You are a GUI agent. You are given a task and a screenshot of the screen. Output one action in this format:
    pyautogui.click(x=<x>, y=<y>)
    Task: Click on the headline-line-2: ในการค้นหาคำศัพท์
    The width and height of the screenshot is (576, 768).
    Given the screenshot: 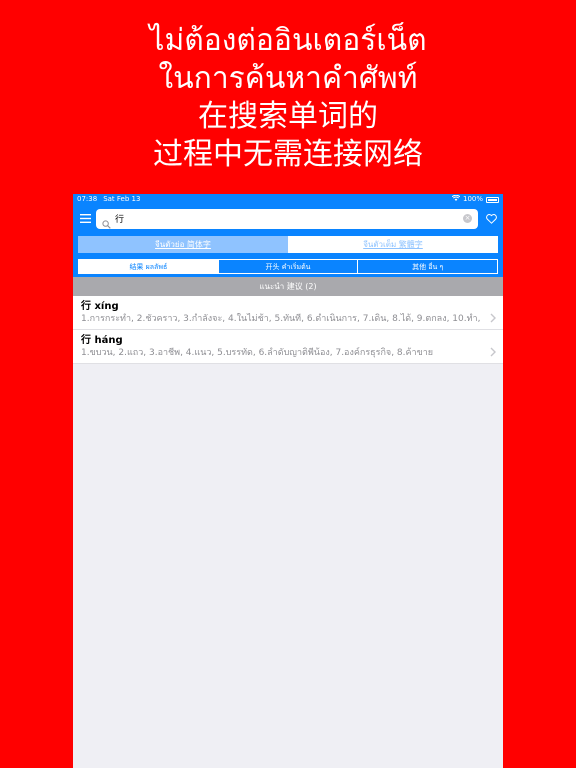 What is the action you would take?
    pyautogui.click(x=288, y=78)
    